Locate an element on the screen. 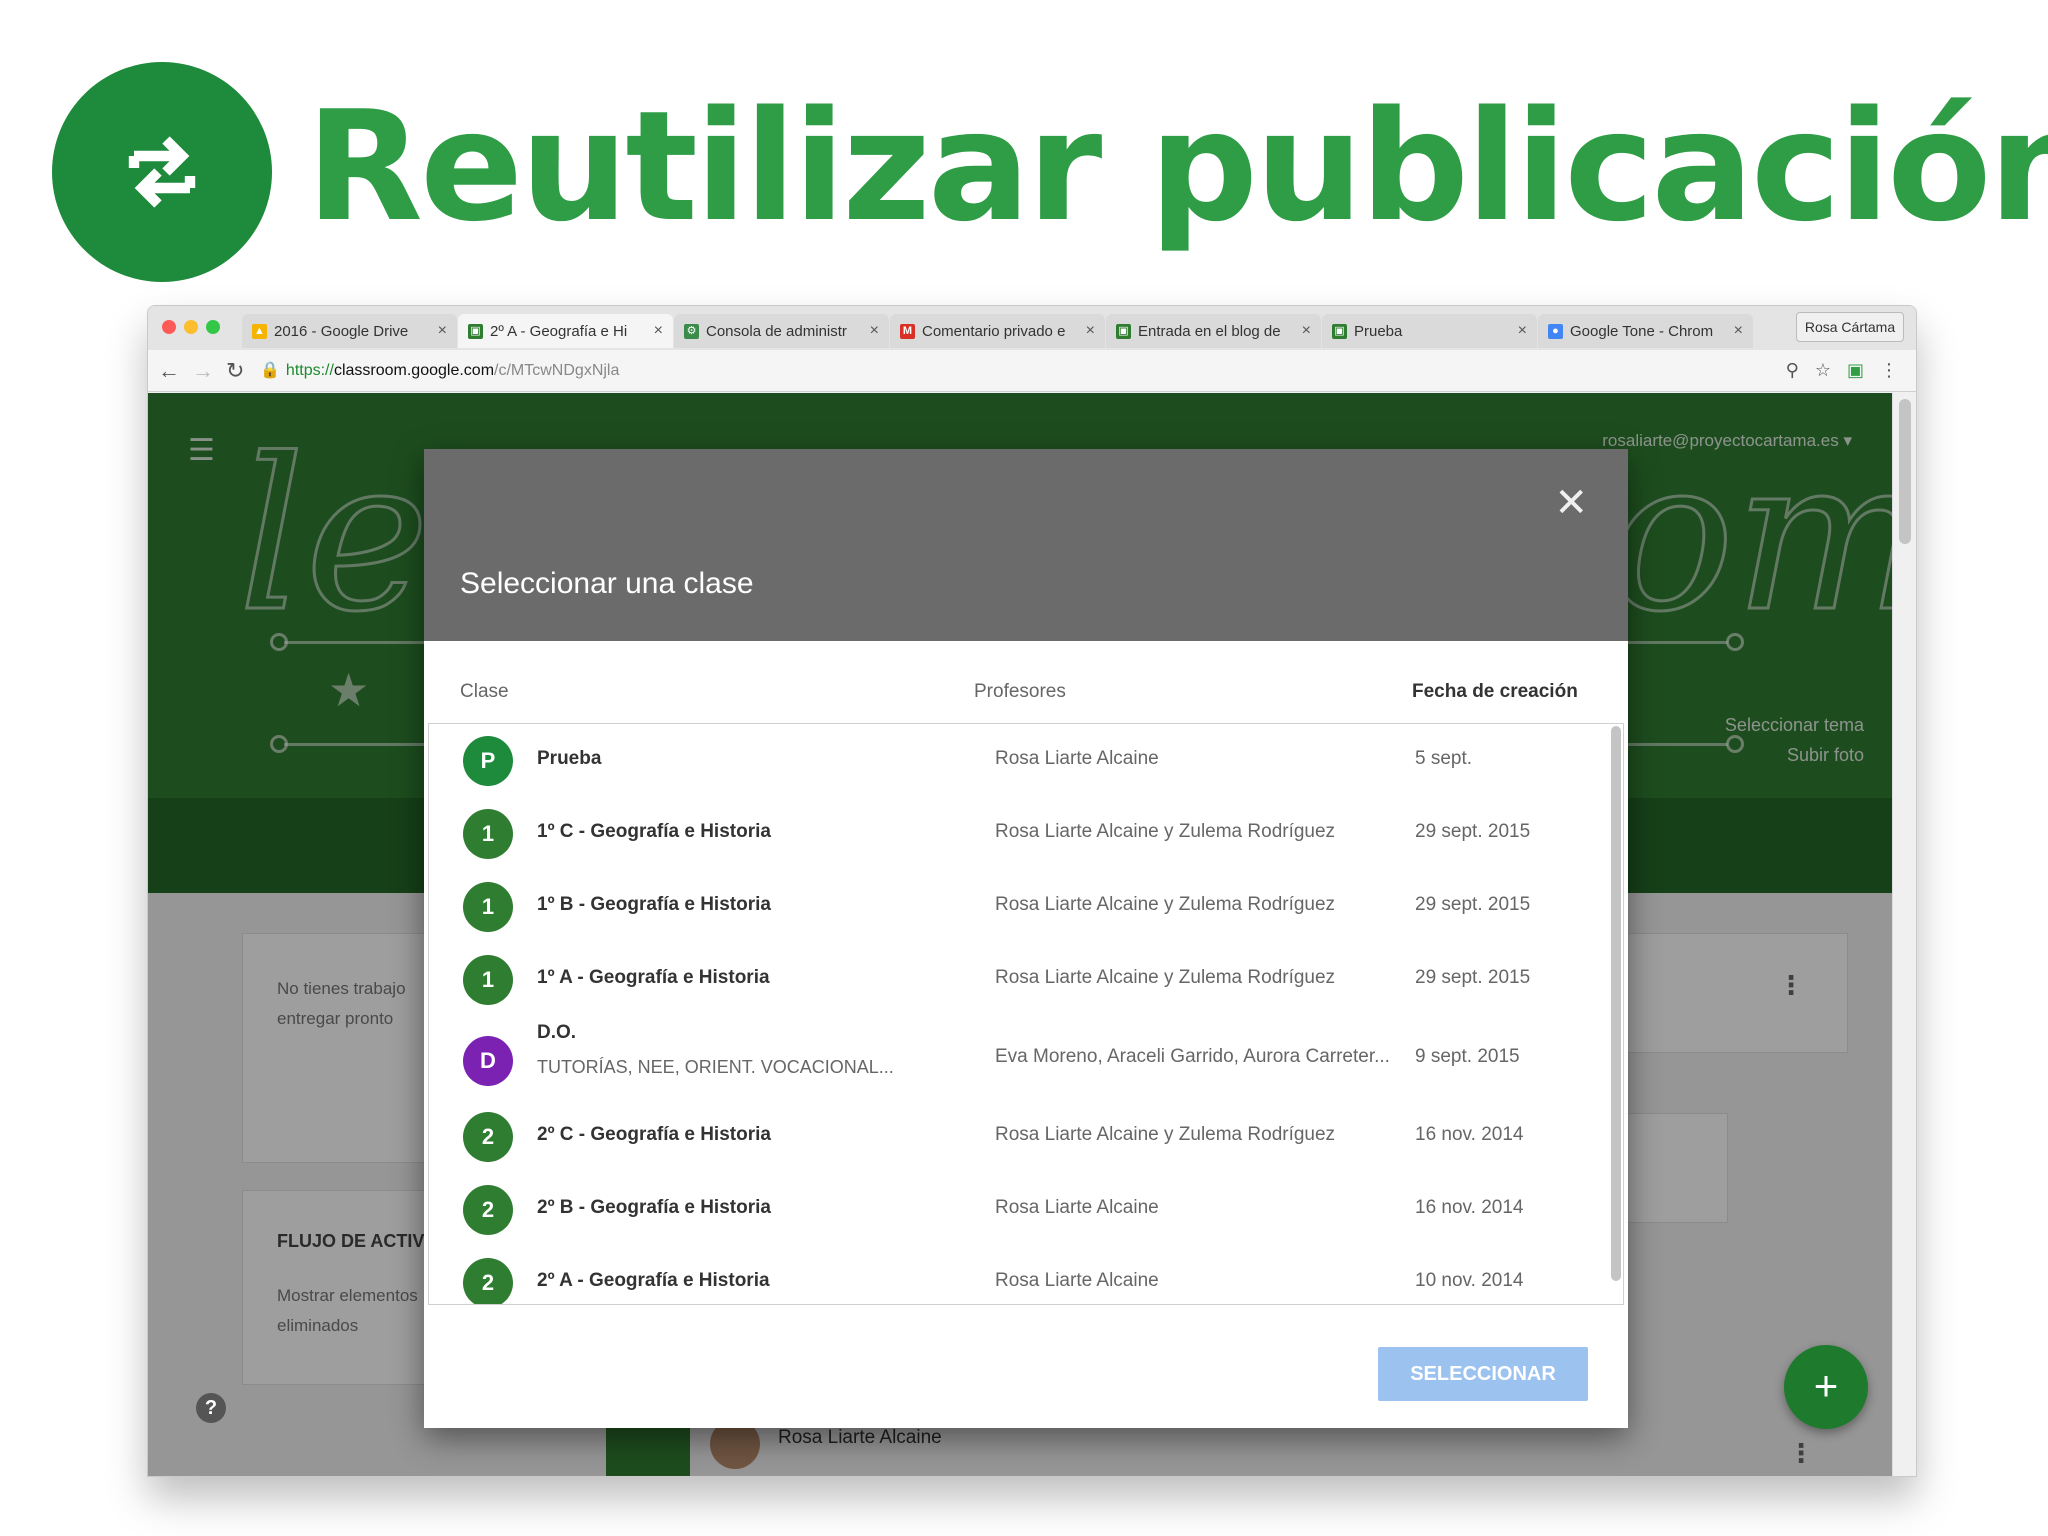 The height and width of the screenshot is (1536, 2048). bookmark-star-icon: ☆ is located at coordinates (1823, 370).